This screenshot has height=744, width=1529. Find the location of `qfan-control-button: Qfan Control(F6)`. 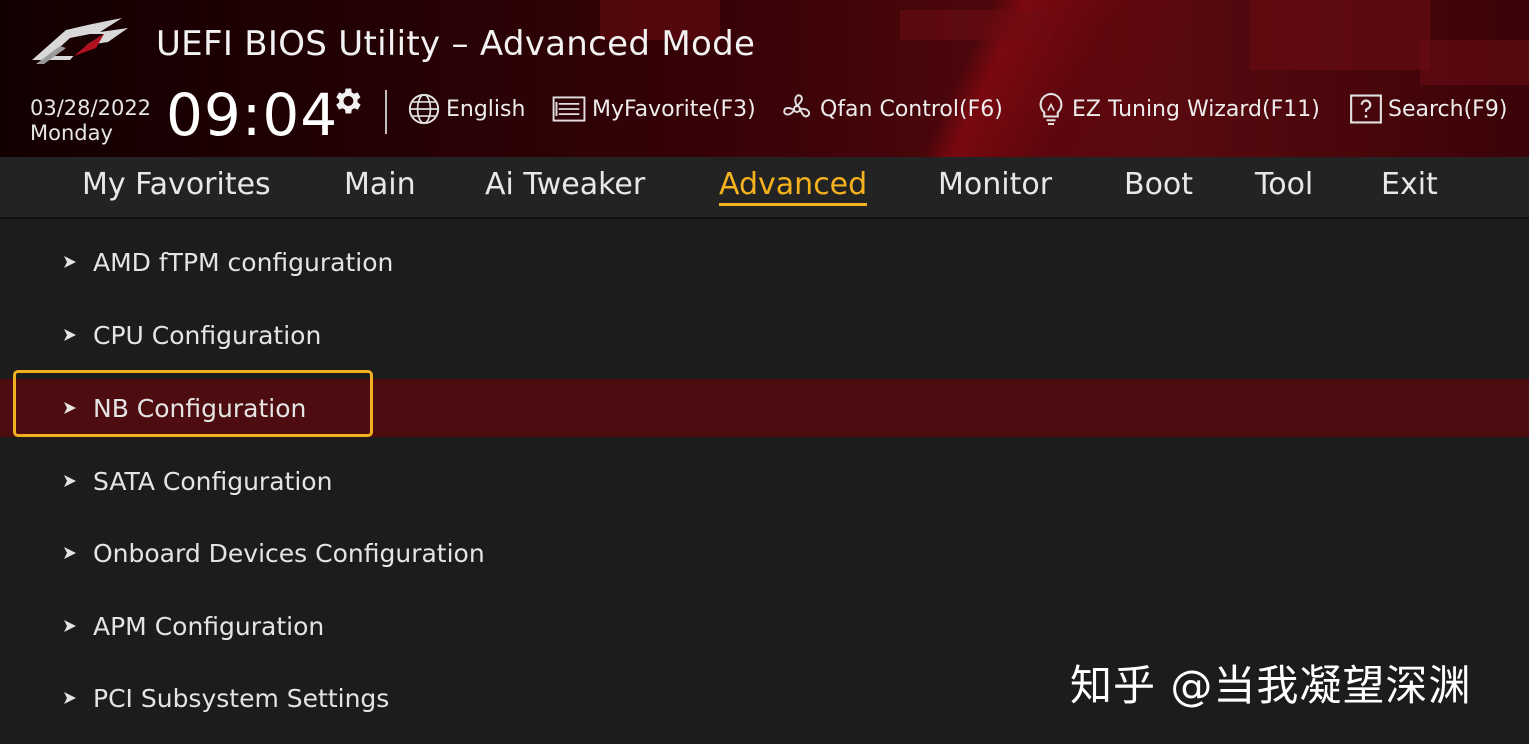

qfan-control-button: Qfan Control(F6) is located at coordinates (891, 109).